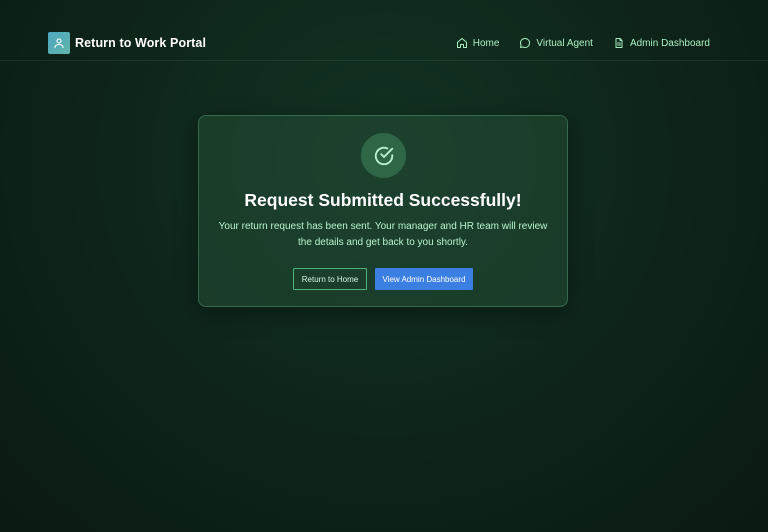 This screenshot has width=768, height=532. I want to click on nav-item-virtual-agent: Virtual Agent, so click(556, 43).